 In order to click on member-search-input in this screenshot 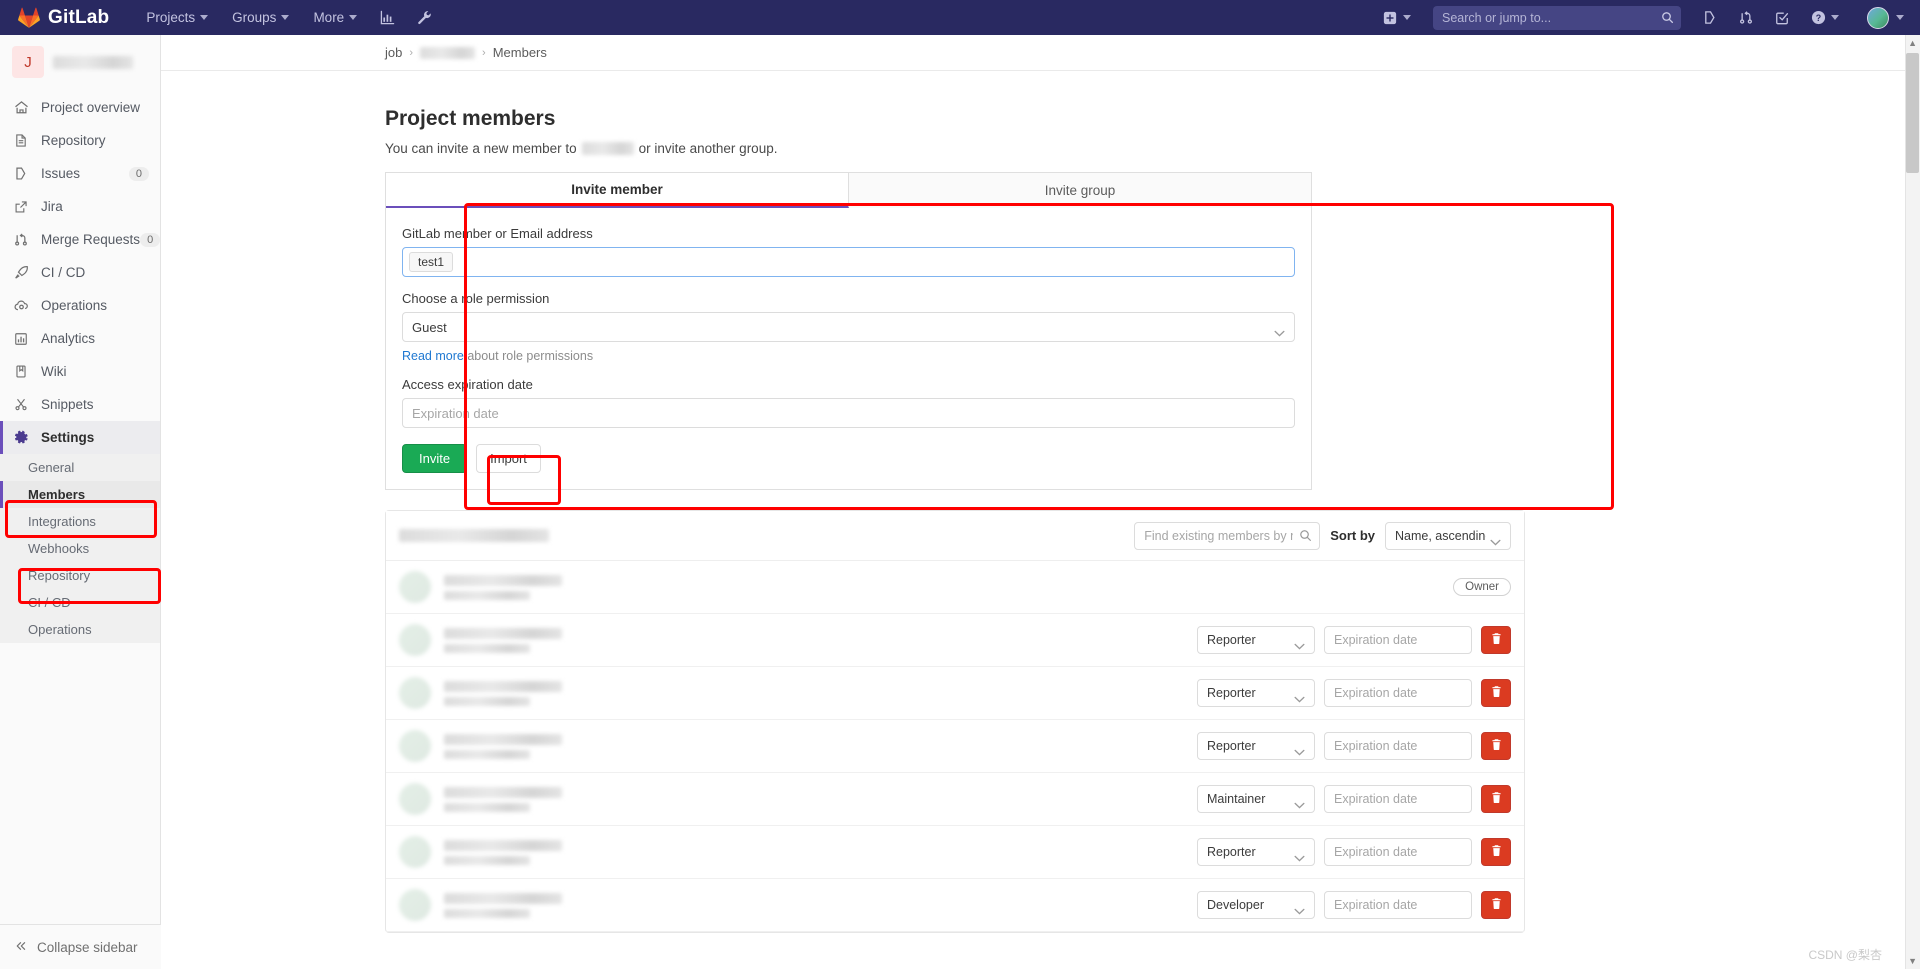, I will do `click(1227, 535)`.